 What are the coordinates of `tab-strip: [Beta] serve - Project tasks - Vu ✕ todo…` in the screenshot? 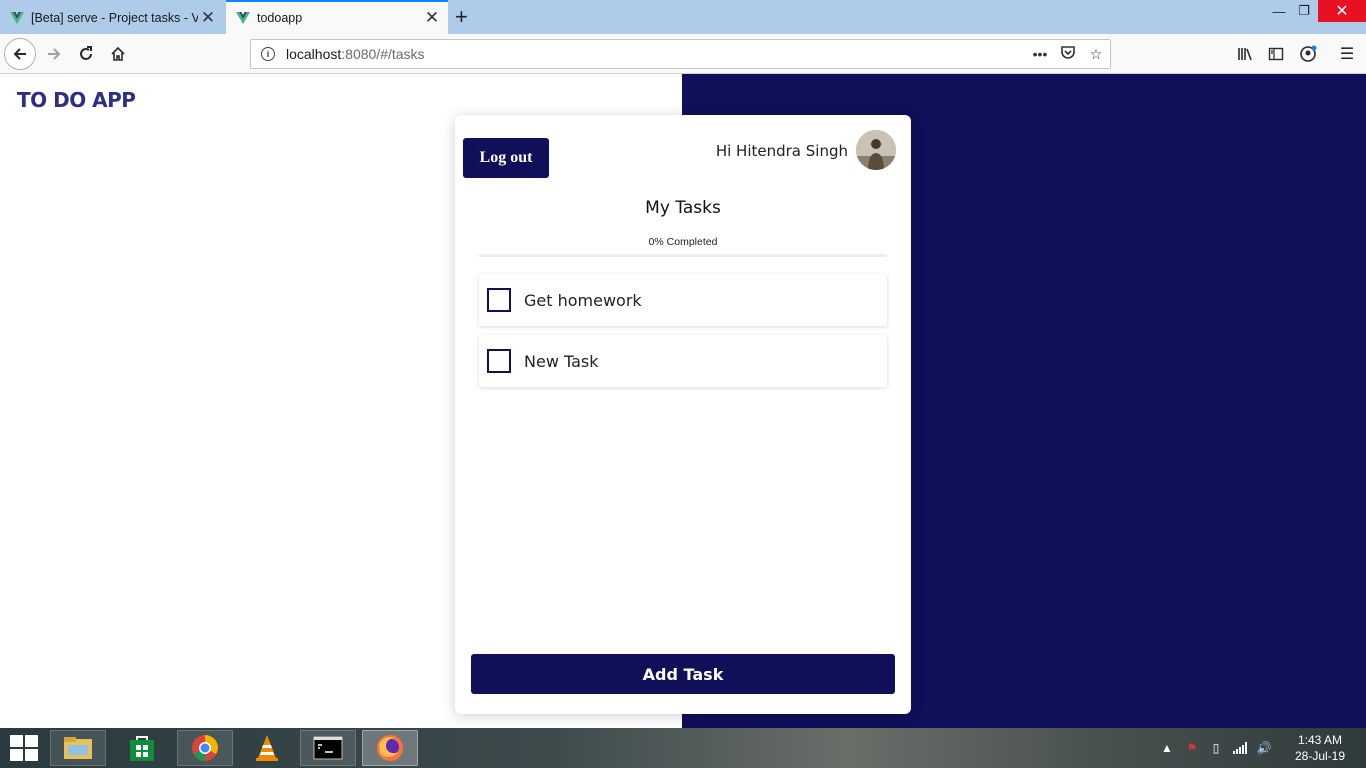 It's located at (683, 17).